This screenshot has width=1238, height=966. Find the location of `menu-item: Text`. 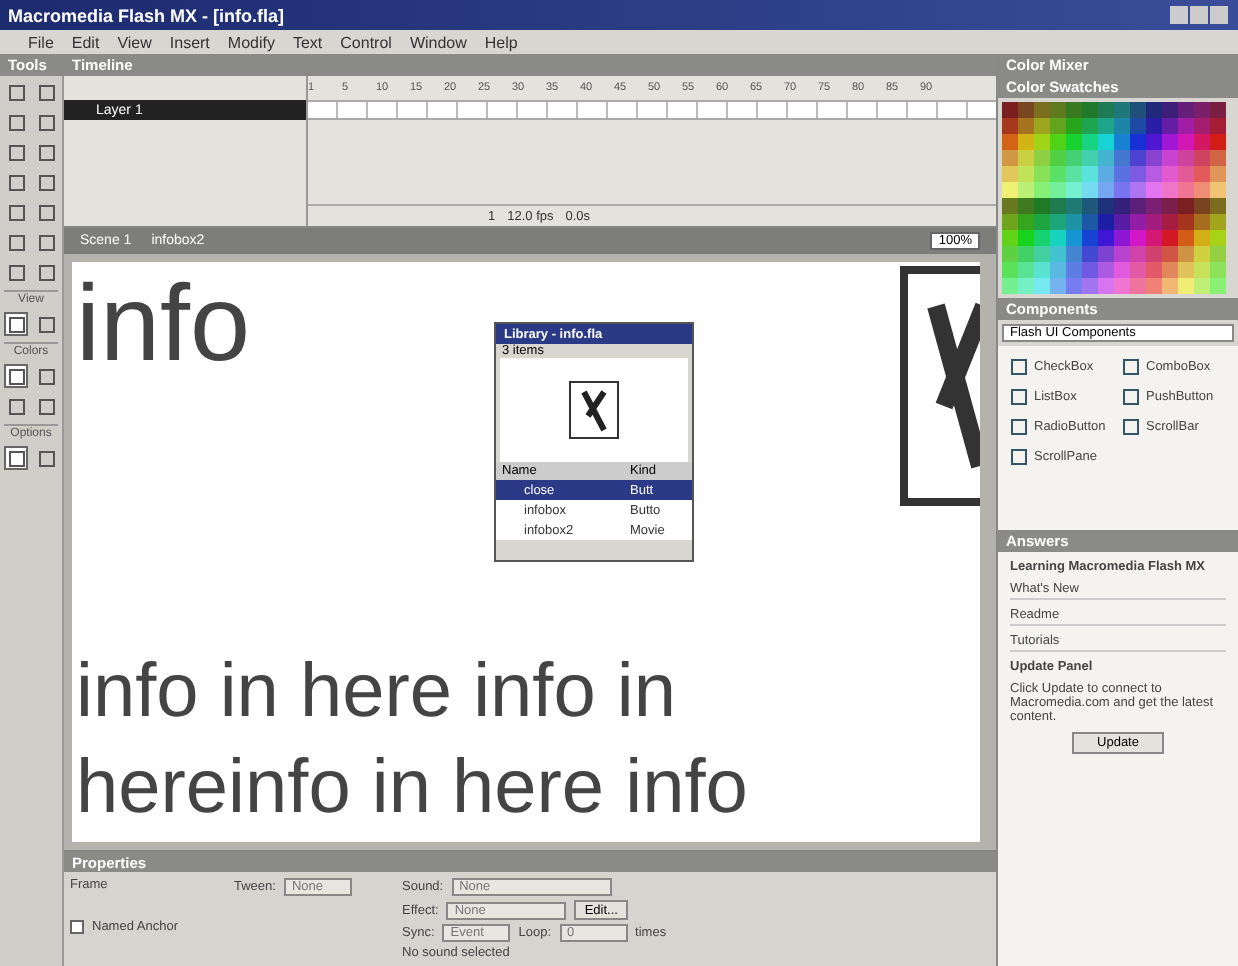

menu-item: Text is located at coordinates (307, 42).